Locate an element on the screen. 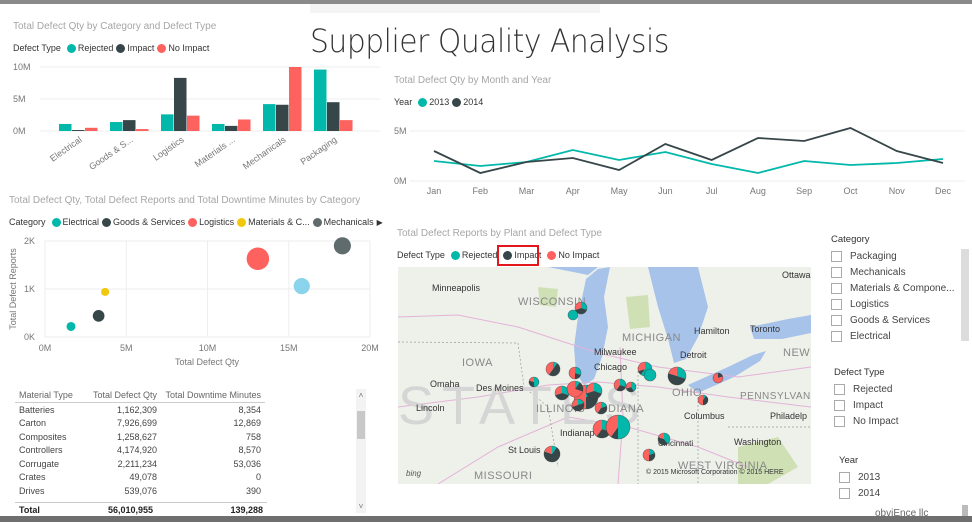 This screenshot has width=972, height=522. highlight-box is located at coordinates (518, 255).